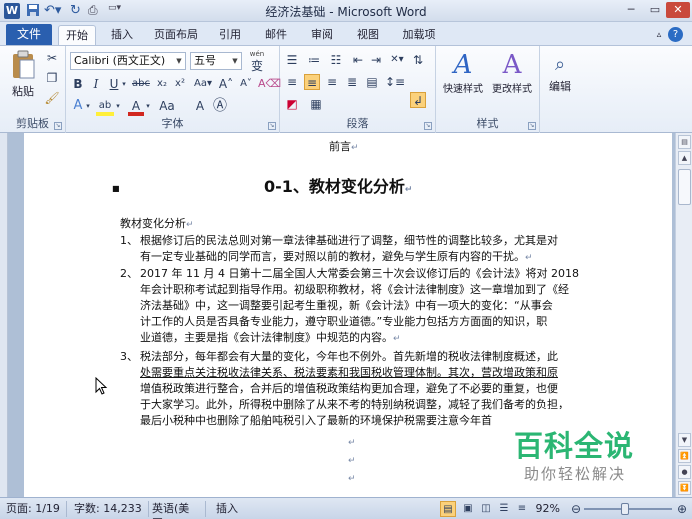 The width and height of the screenshot is (692, 519). Describe the element at coordinates (276, 35) in the screenshot. I see `tab-mailings: 邮件` at that location.